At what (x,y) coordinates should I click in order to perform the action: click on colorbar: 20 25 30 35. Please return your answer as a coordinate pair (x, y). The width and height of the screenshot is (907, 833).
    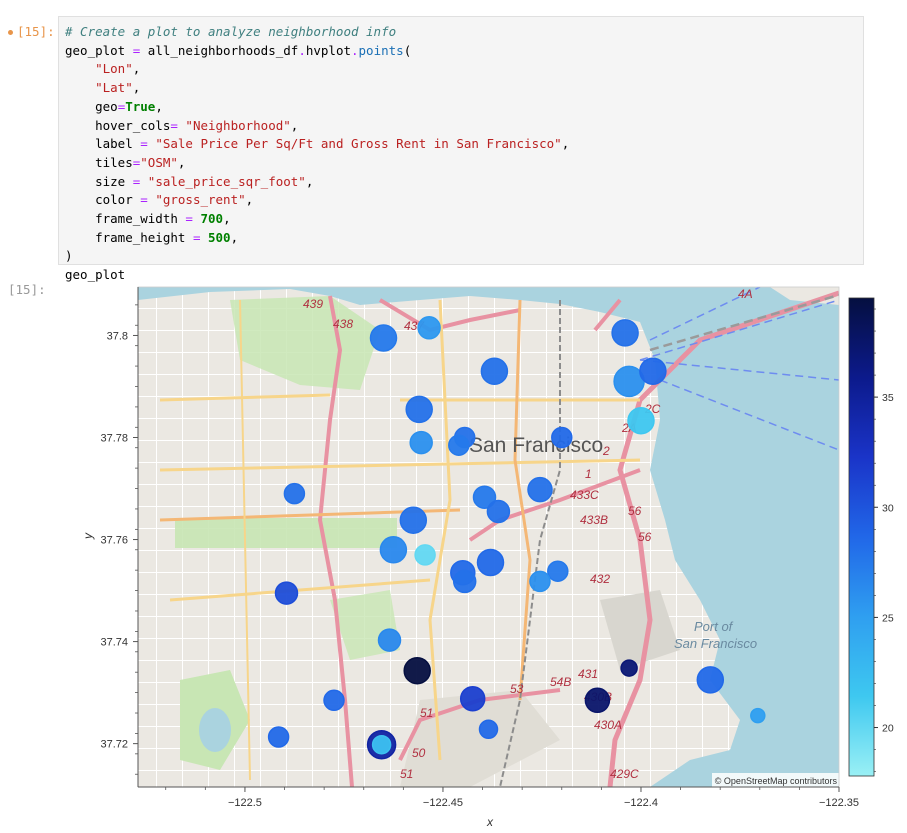
    Looking at the image, I should click on (871, 537).